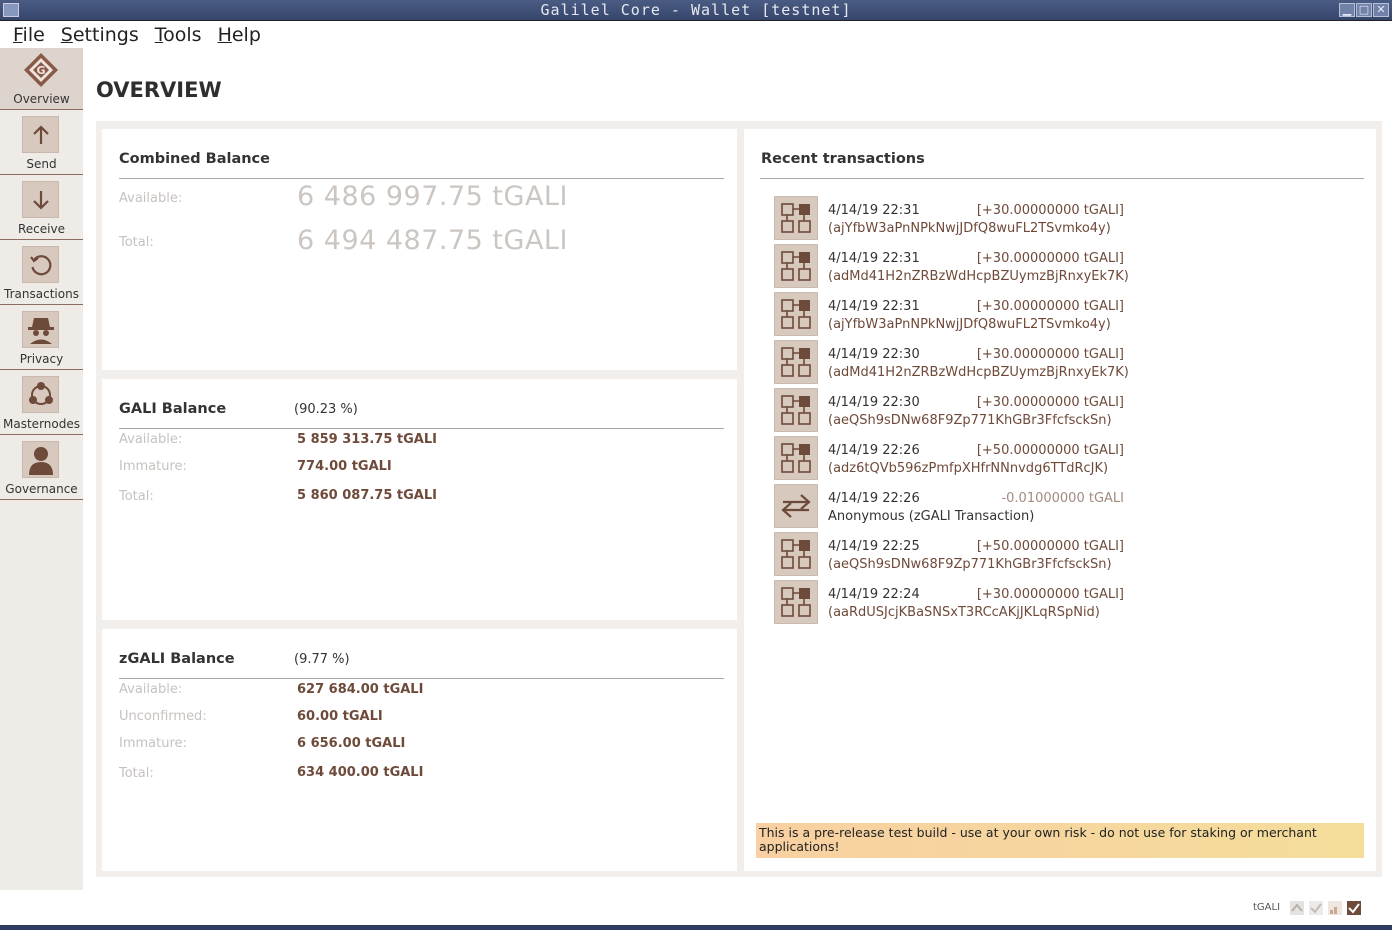 The image size is (1392, 930). Describe the element at coordinates (696, 927) in the screenshot. I see `window-bottom-border` at that location.